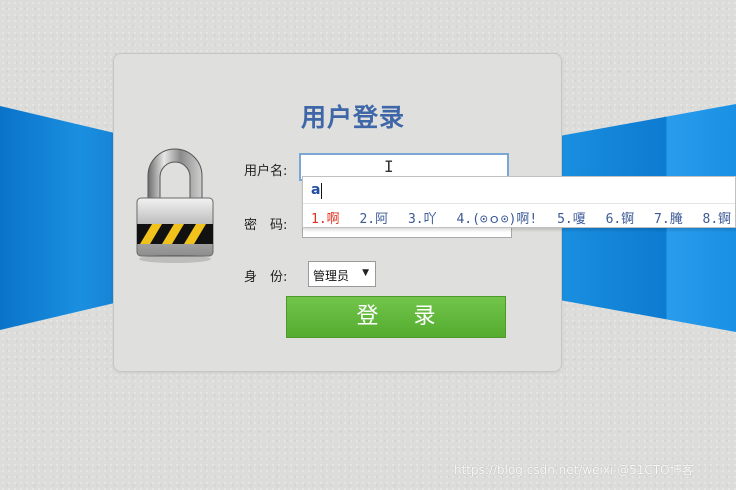  Describe the element at coordinates (571, 219) in the screenshot. I see `ime-candidate: 5.嗄` at that location.